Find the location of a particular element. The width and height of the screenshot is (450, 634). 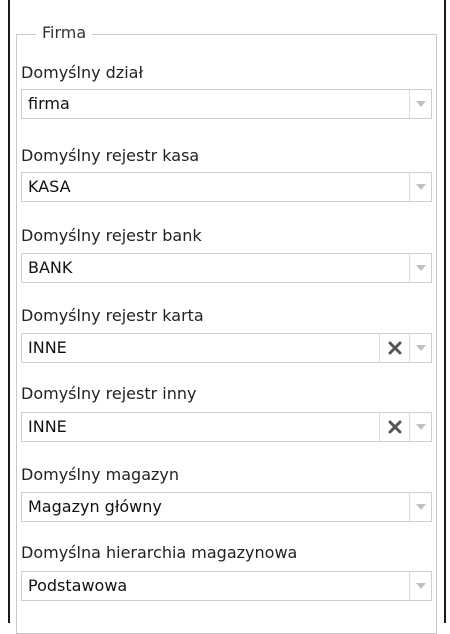

default-other-register-value: INNE is located at coordinates (47, 426).